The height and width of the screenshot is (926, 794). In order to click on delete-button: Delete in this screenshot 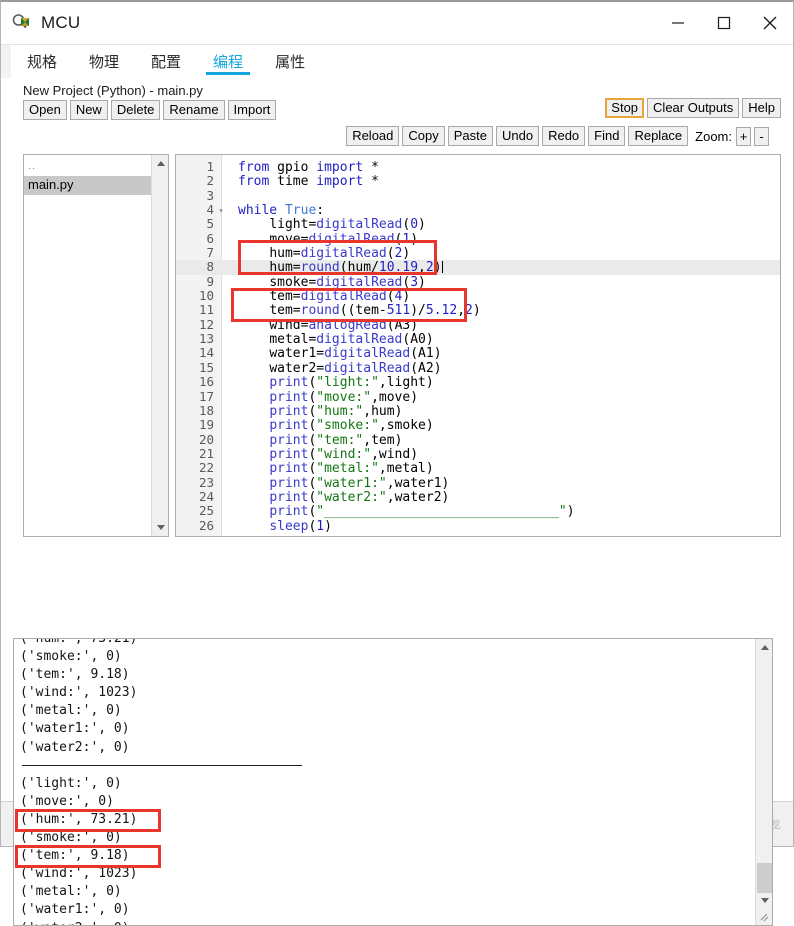, I will do `click(135, 110)`.